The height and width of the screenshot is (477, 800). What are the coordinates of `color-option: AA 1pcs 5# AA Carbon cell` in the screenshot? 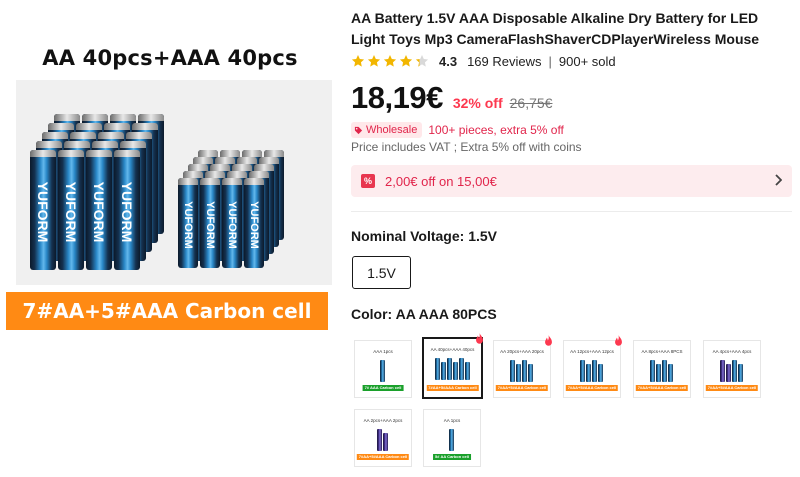 It's located at (452, 438).